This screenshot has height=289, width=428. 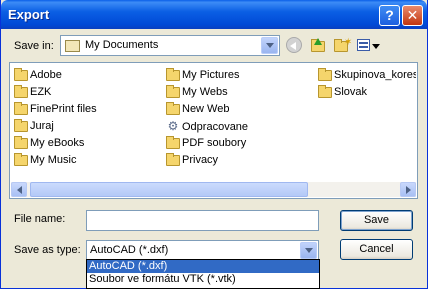 I want to click on item-label: My Music, so click(x=53, y=160).